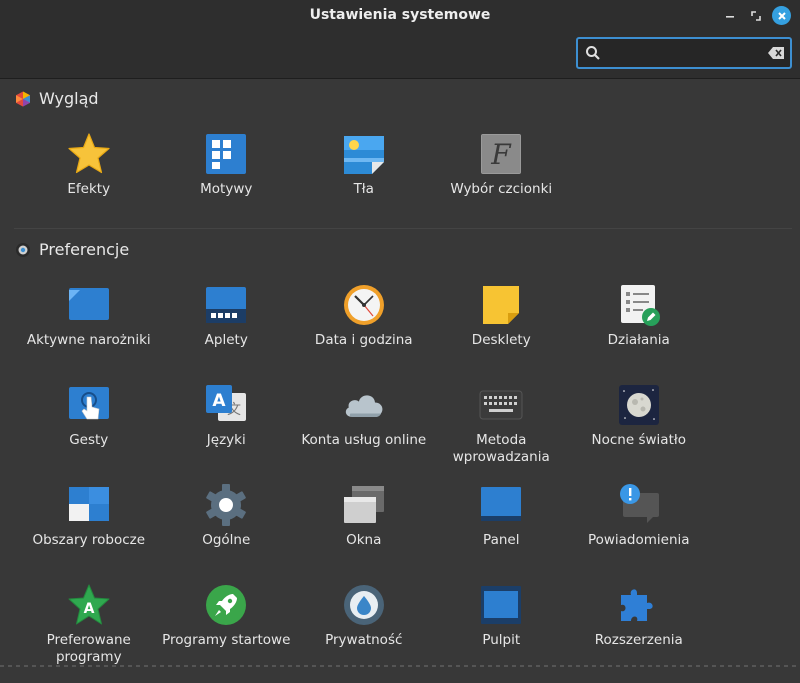 The image size is (800, 683). I want to click on item-label: Programy startowe, so click(226, 640).